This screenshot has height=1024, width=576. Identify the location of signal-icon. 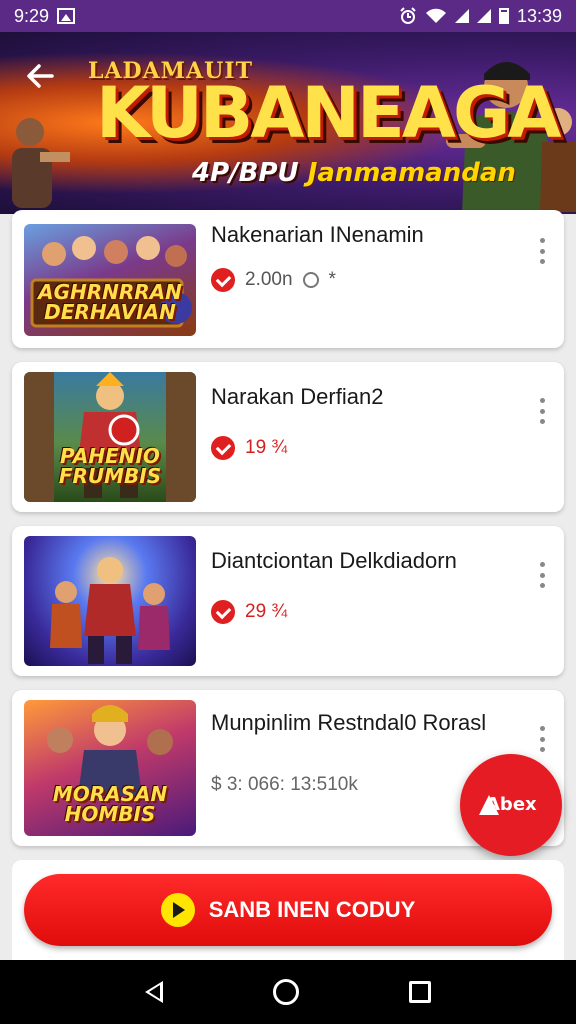
(461, 16).